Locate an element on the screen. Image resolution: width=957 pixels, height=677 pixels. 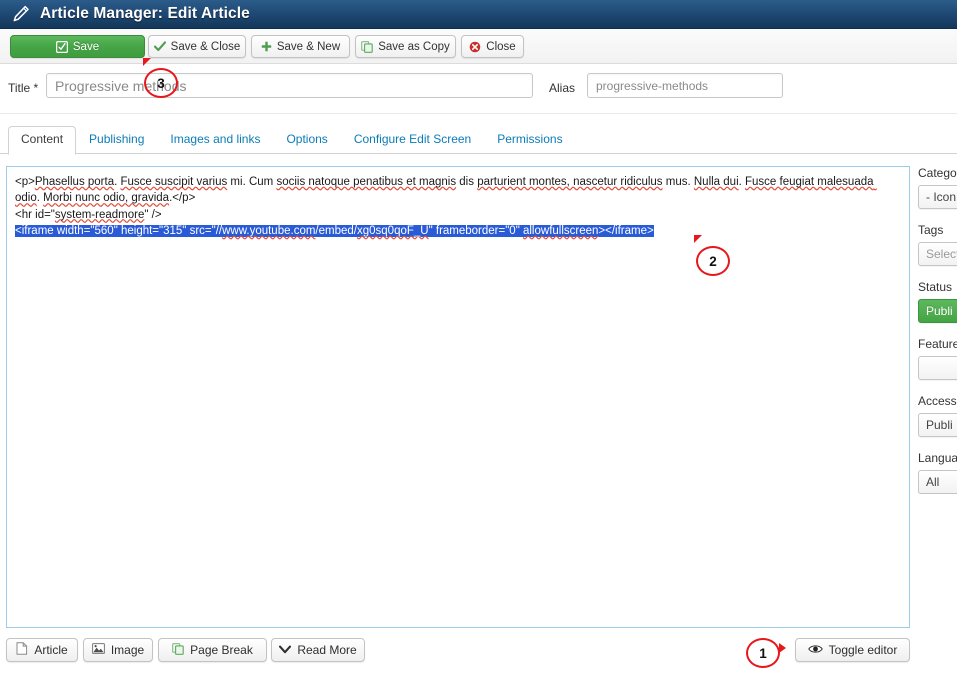
tab-publishing: Publishing is located at coordinates (116, 140).